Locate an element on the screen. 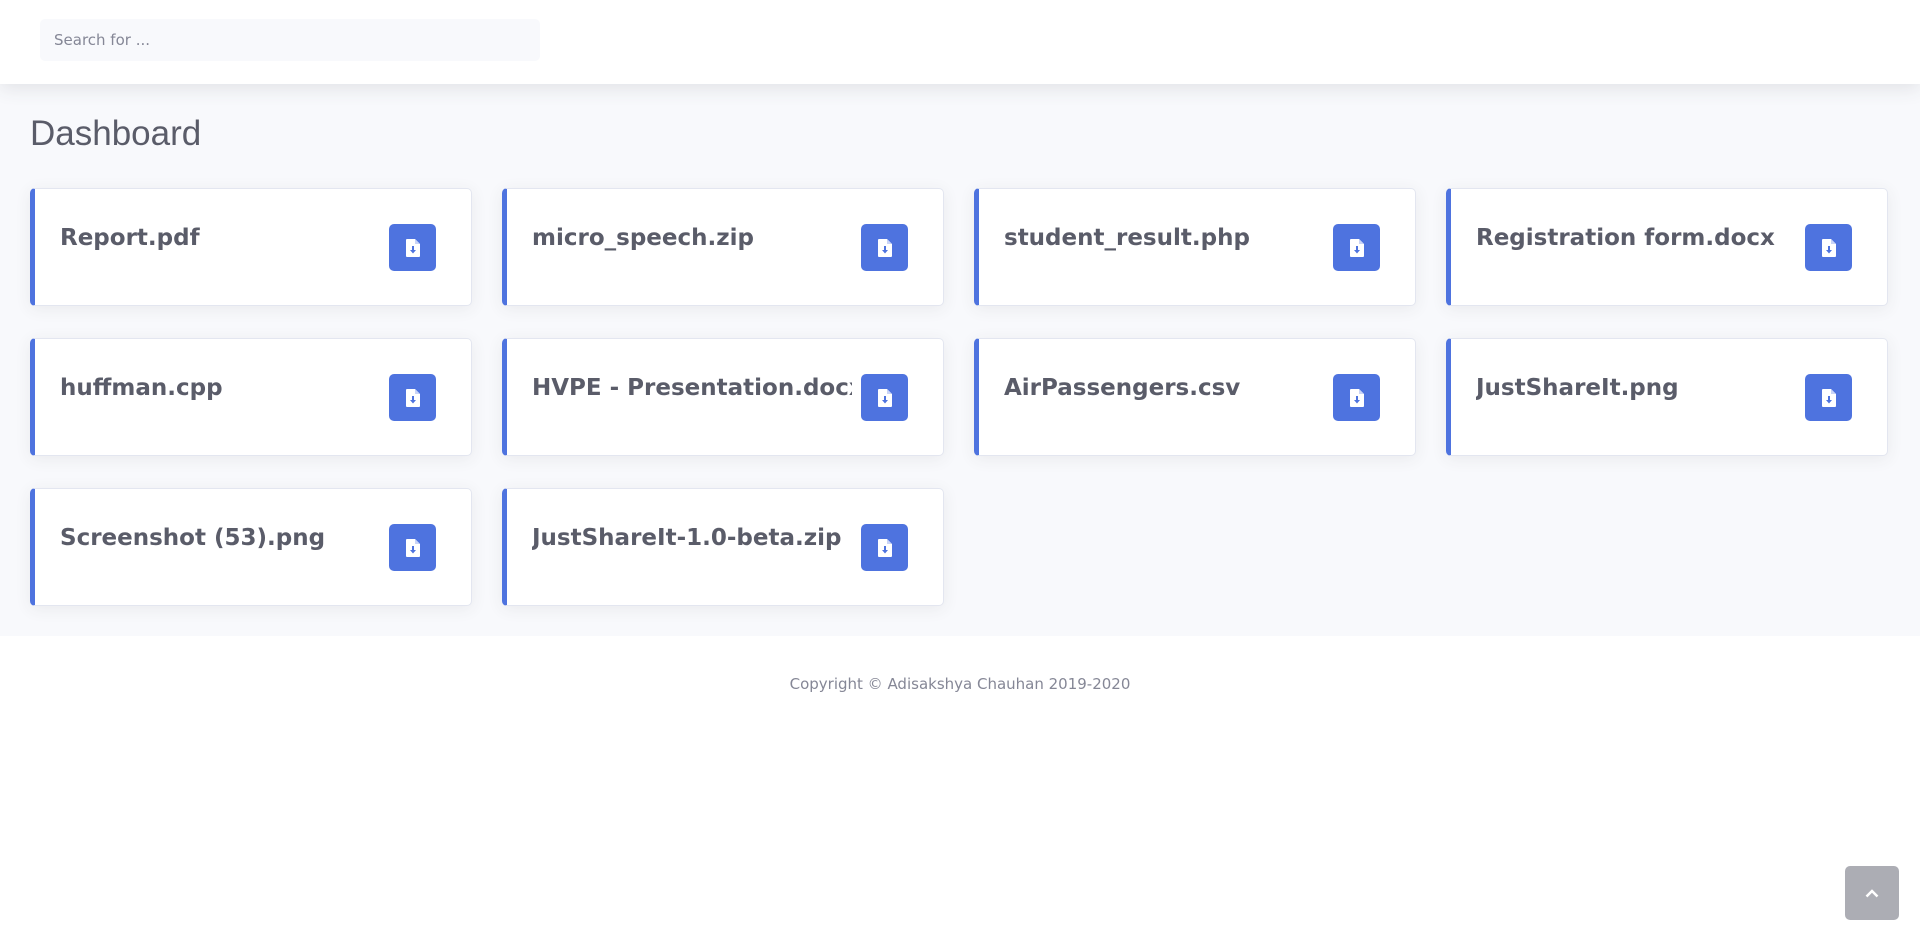  file-card: Registration form.docx is located at coordinates (1667, 247).